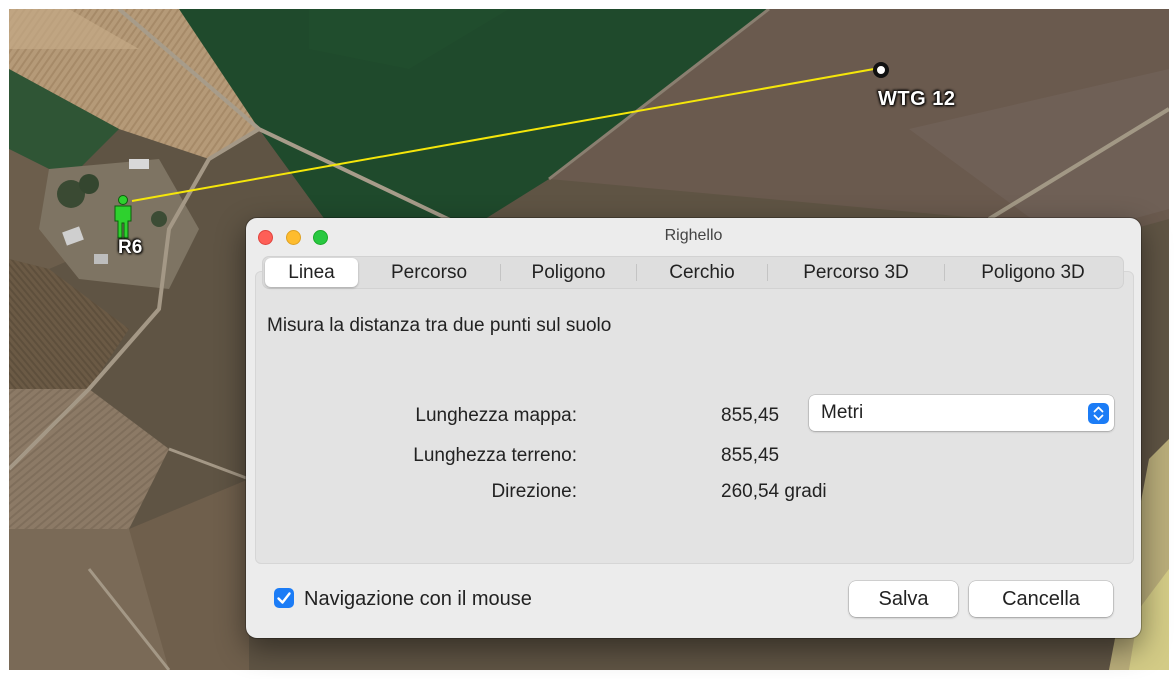 The height and width of the screenshot is (679, 1176). I want to click on map-length-value: 855,45, so click(750, 415).